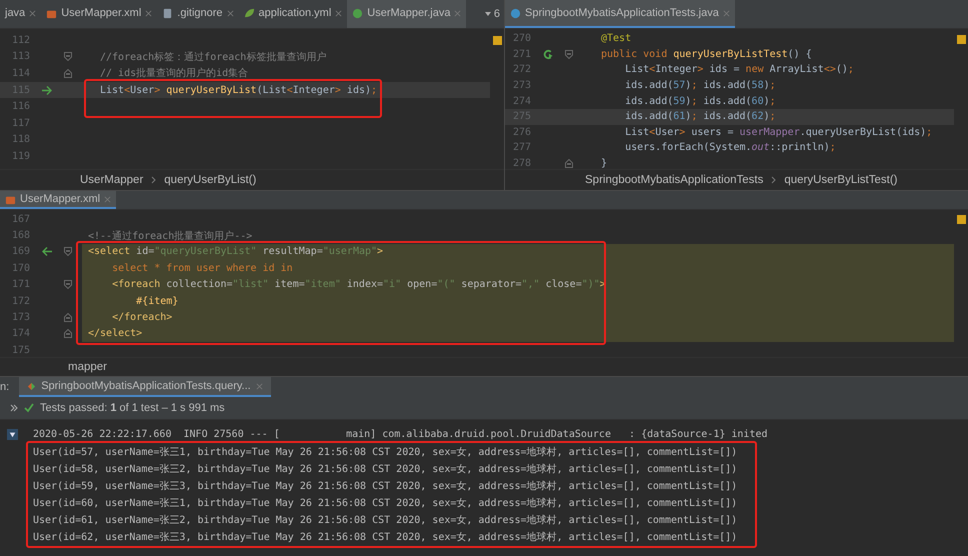 This screenshot has height=556, width=968. Describe the element at coordinates (400, 434) in the screenshot. I see `console-line: 2020-05-26 22:22:17.660 INFO 27560 --- [ main] com.alibaba.druid.pool.DruidDataSource : {dataSource-1} inited` at that location.